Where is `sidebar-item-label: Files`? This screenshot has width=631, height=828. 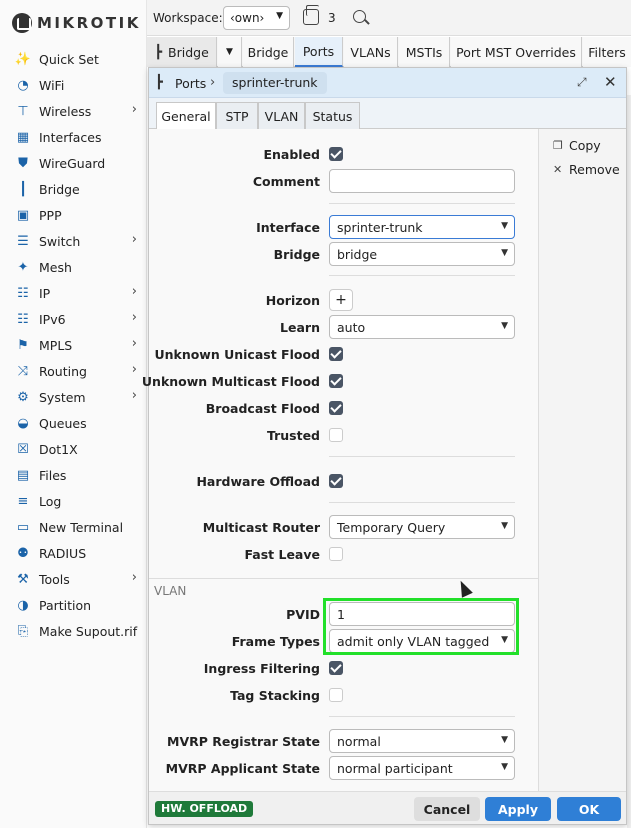
sidebar-item-label: Files is located at coordinates (53, 475).